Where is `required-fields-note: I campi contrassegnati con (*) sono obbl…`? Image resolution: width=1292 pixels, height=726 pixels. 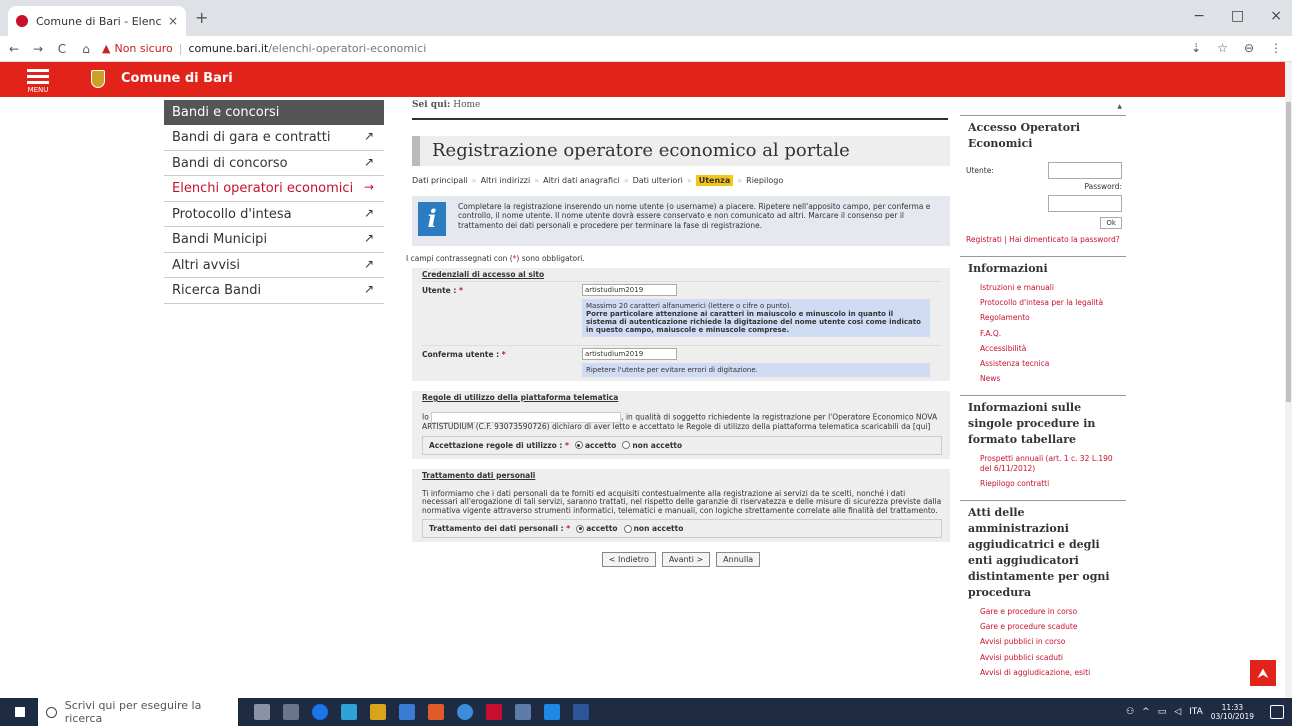
required-fields-note: I campi contrassegnati con (*) sono obbl… is located at coordinates (678, 258).